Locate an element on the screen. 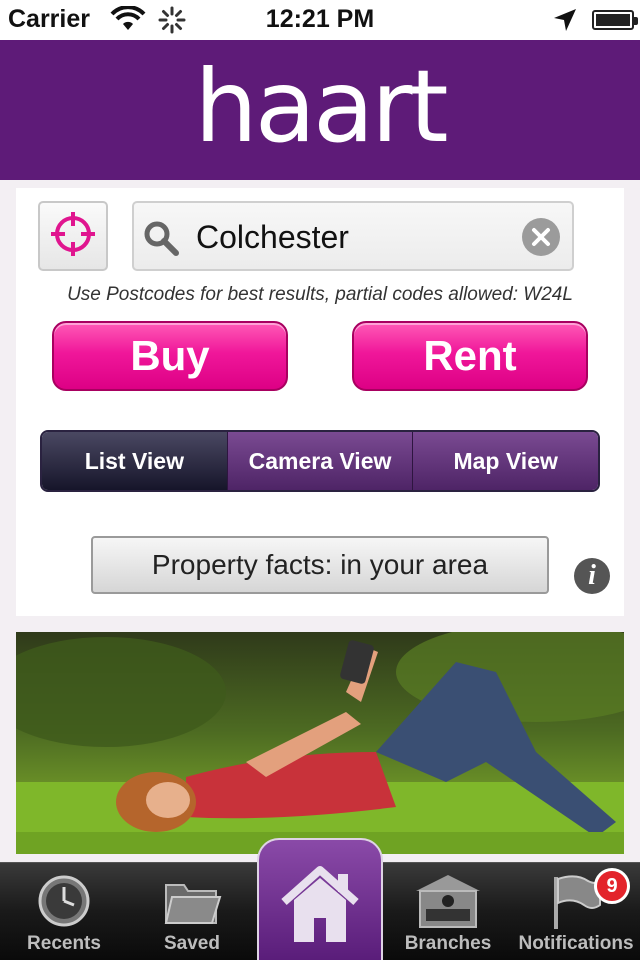  haart-logo: haart is located at coordinates (321, 106).